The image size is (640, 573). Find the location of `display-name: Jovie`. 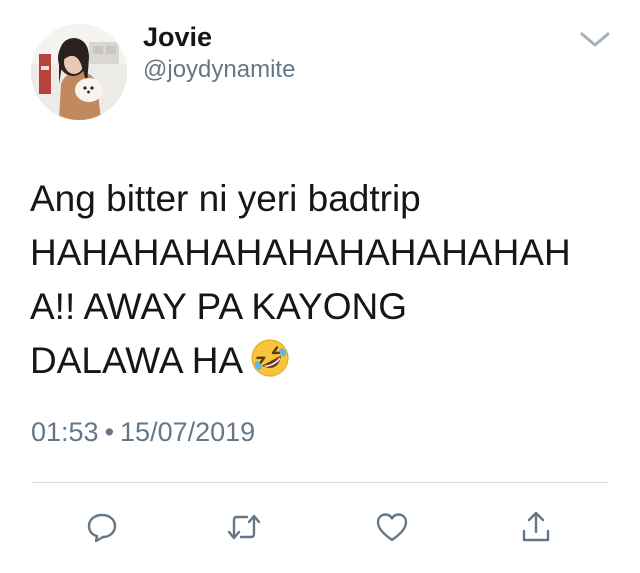

display-name: Jovie is located at coordinates (177, 37).